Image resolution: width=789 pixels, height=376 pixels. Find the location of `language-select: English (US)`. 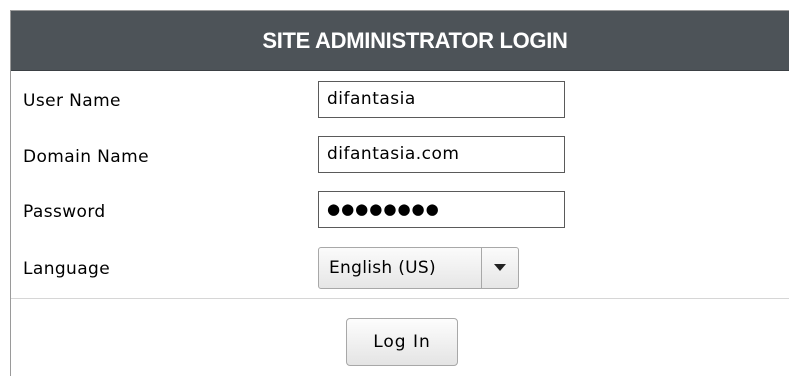

language-select: English (US) is located at coordinates (418, 268).